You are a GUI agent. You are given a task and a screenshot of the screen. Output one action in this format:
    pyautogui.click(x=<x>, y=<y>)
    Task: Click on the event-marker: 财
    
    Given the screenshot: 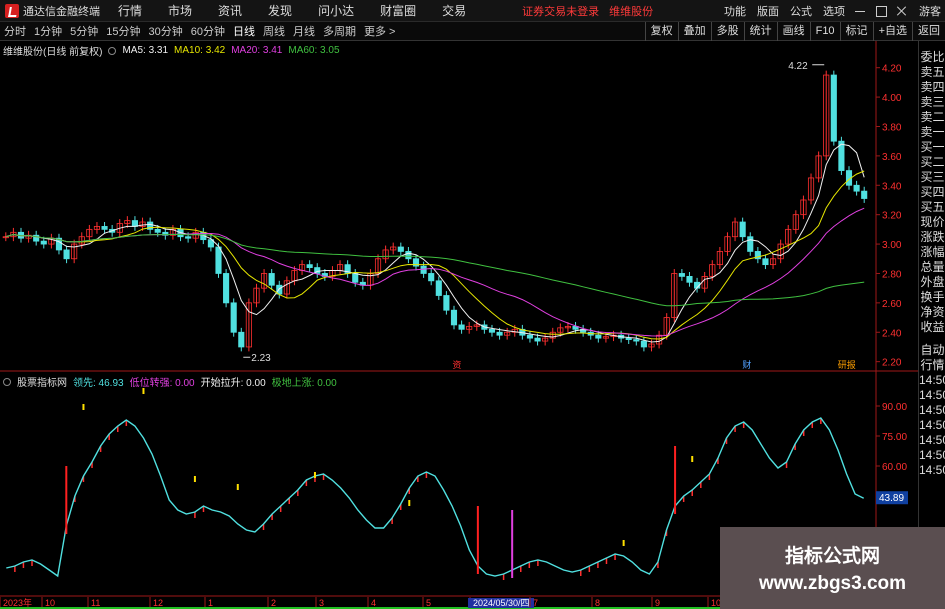 What is the action you would take?
    pyautogui.click(x=746, y=365)
    